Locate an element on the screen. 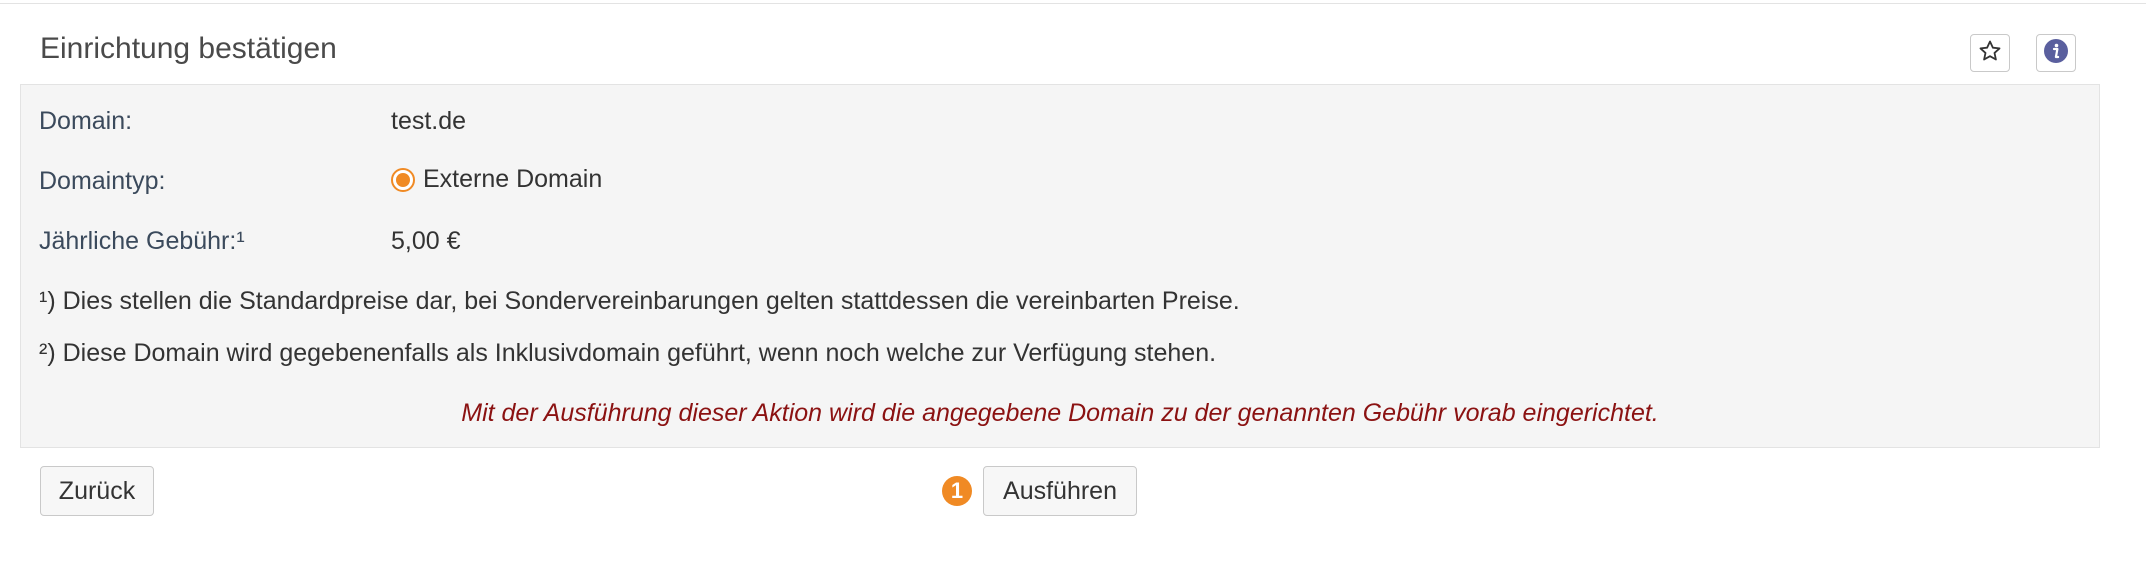 Image resolution: width=2146 pixels, height=570 pixels. domain-value: test.de is located at coordinates (429, 121).